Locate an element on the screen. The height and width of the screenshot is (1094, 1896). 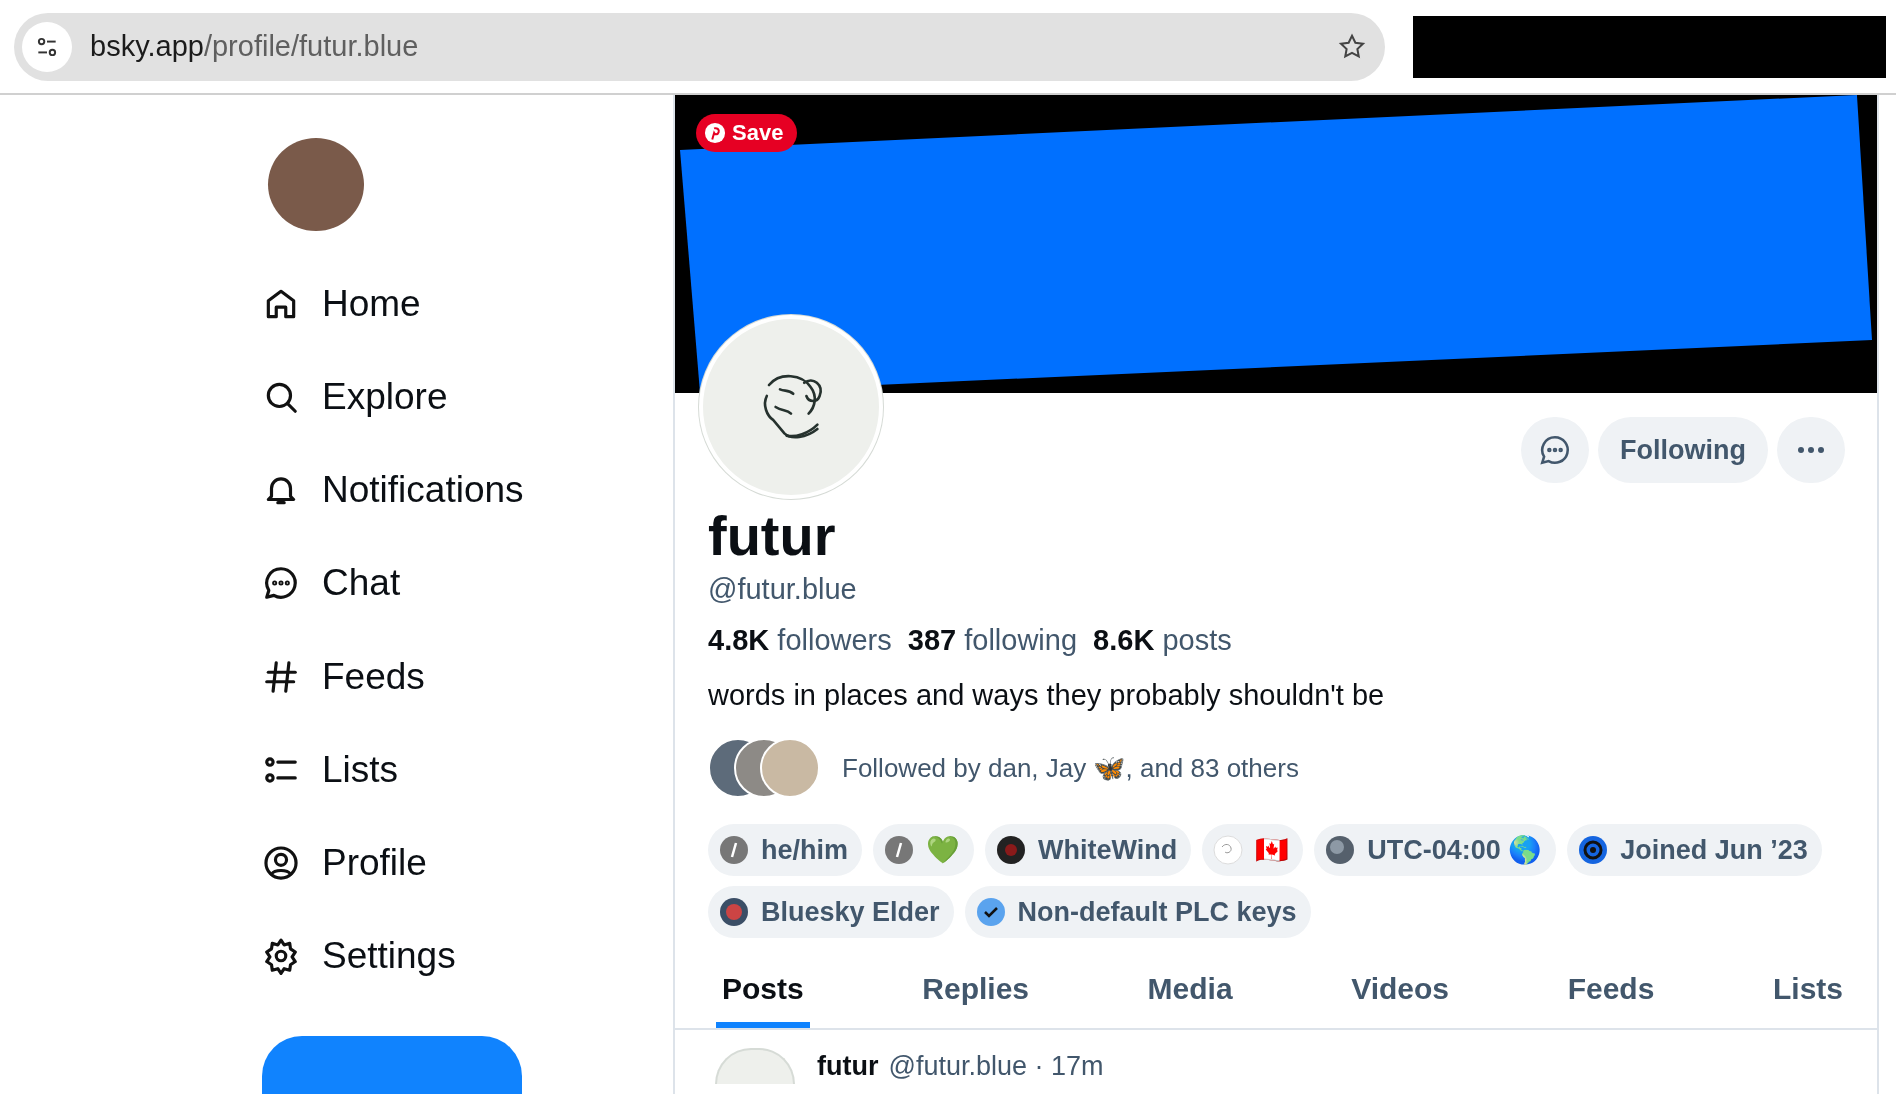
action-button is located at coordinates (392, 1064).